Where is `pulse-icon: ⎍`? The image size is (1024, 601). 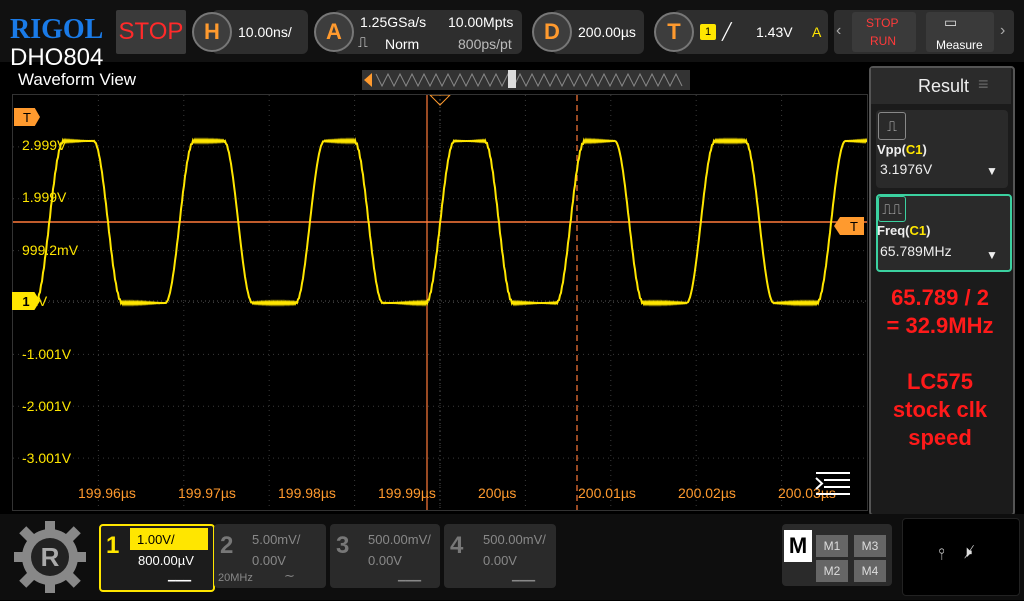 pulse-icon: ⎍ is located at coordinates (363, 42).